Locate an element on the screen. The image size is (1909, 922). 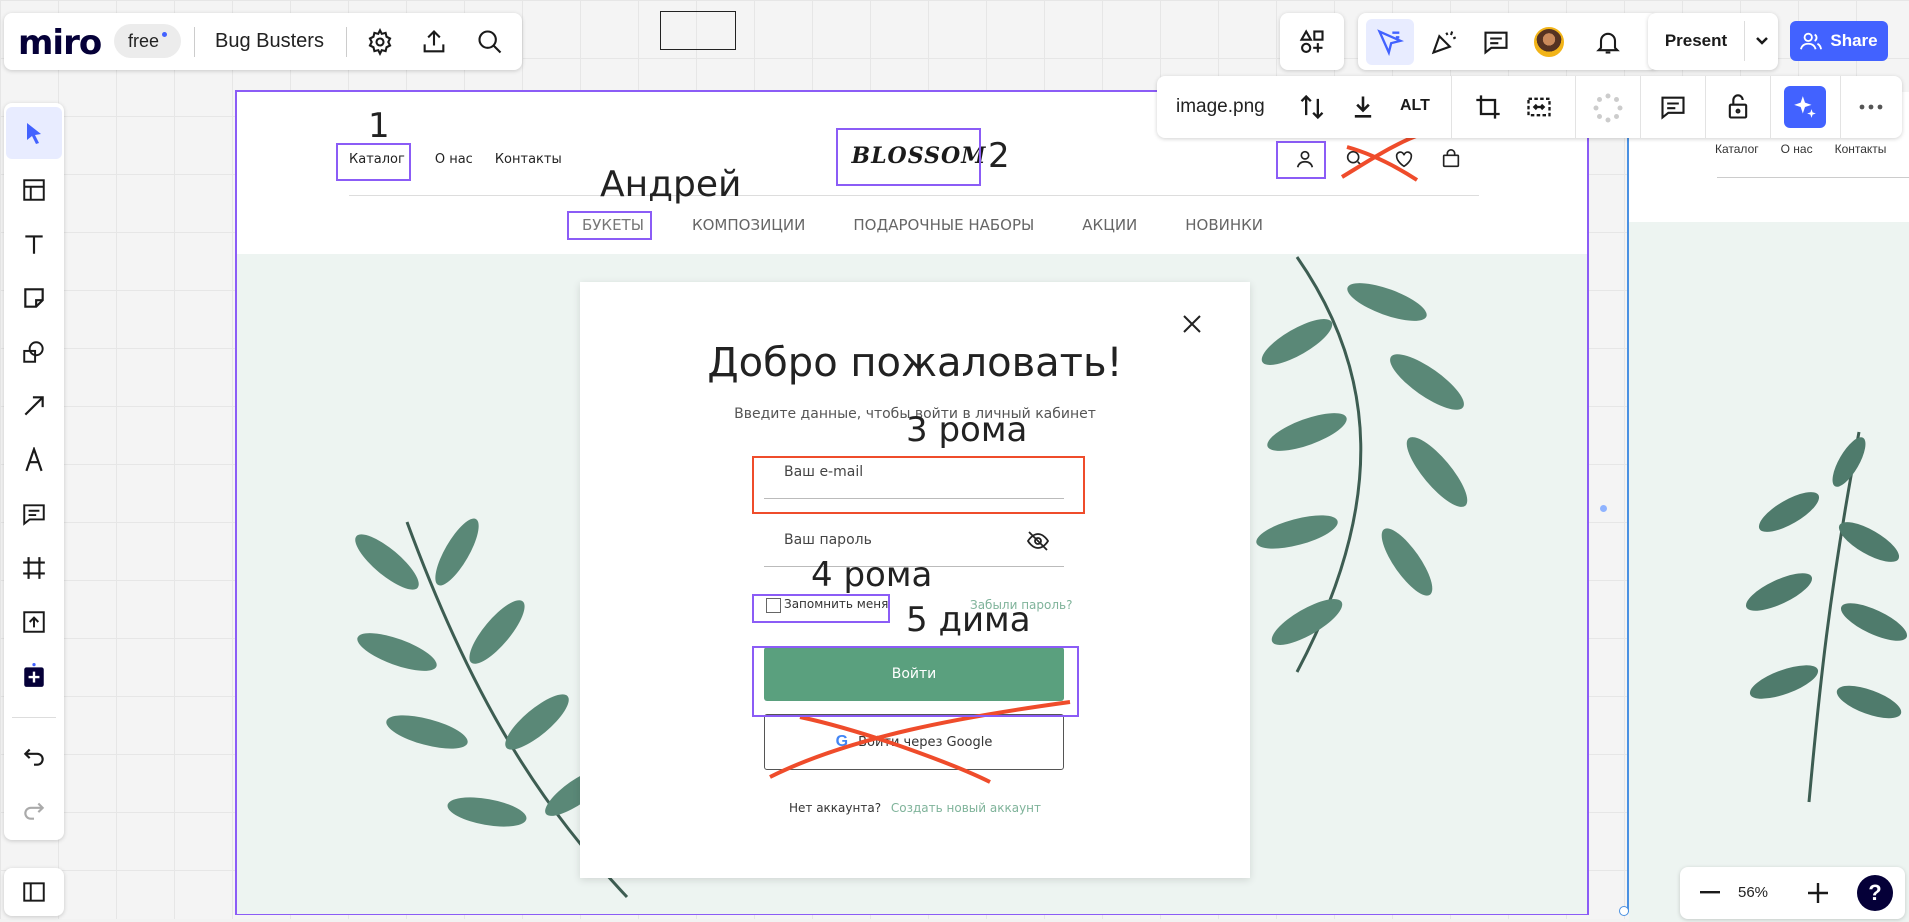
annotation-box-user-icon is located at coordinates (1301, 160).